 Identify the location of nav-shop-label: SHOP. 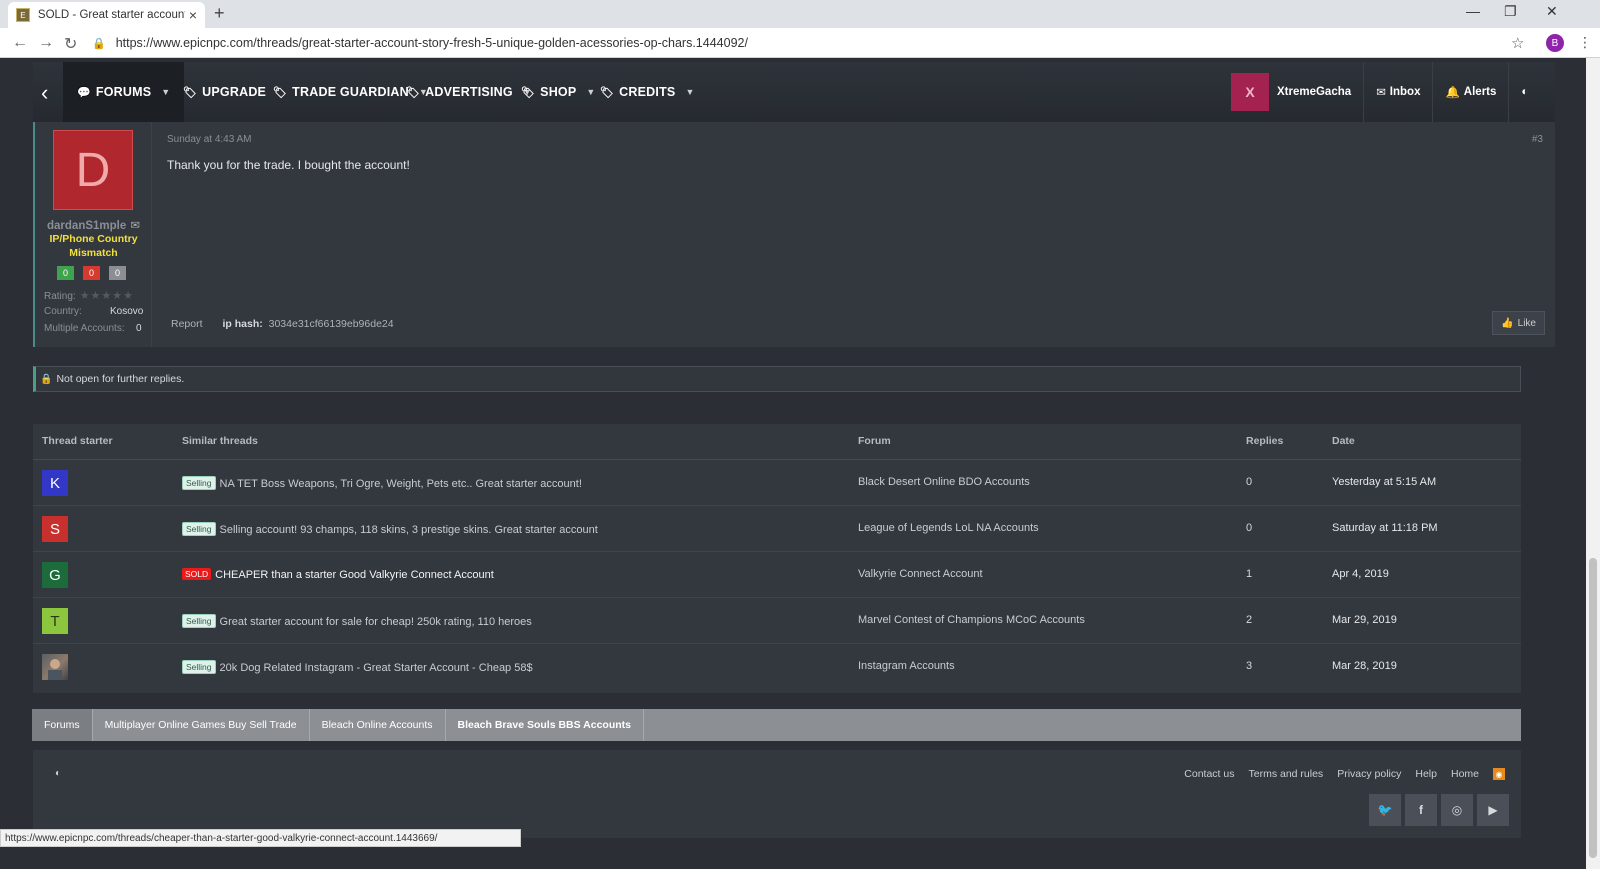
(558, 92).